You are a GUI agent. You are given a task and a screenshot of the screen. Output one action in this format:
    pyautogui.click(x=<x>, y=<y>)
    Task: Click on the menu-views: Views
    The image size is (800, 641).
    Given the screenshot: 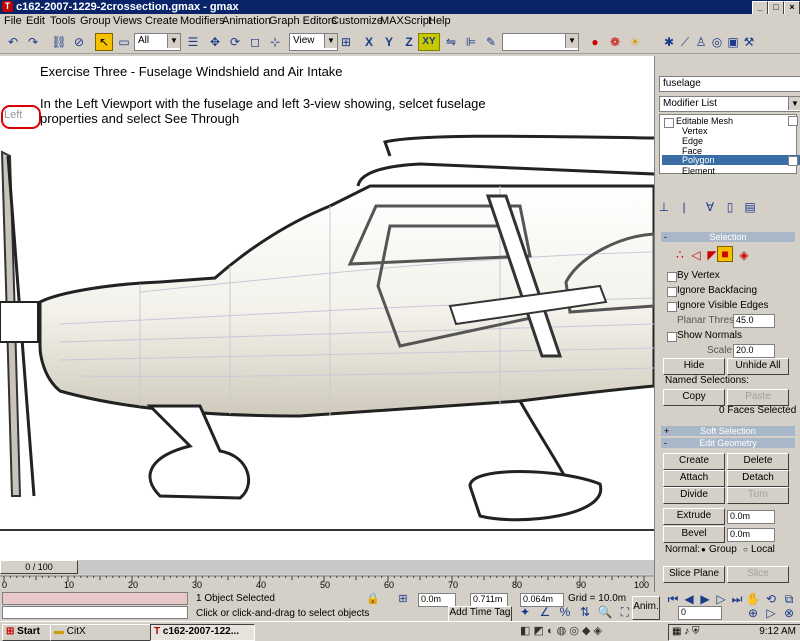 What is the action you would take?
    pyautogui.click(x=127, y=21)
    